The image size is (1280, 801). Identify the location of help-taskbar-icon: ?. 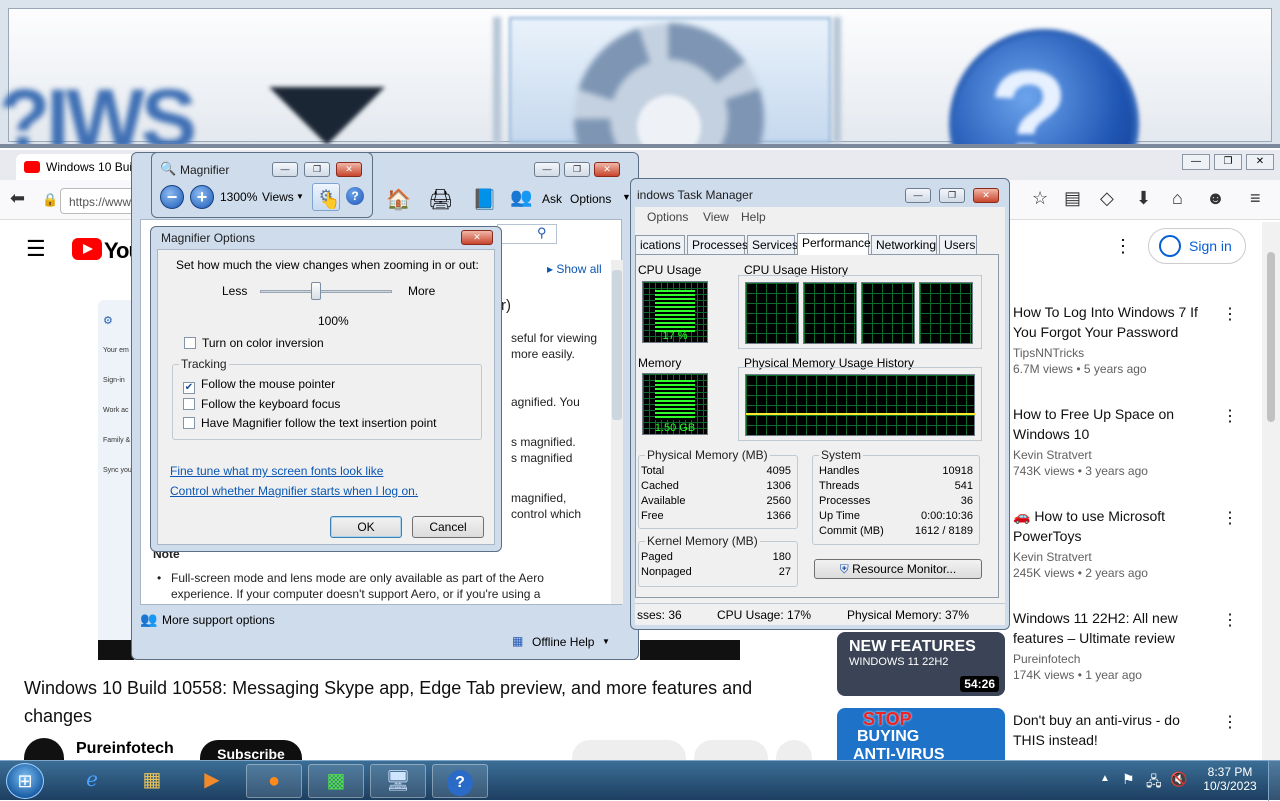
(460, 781).